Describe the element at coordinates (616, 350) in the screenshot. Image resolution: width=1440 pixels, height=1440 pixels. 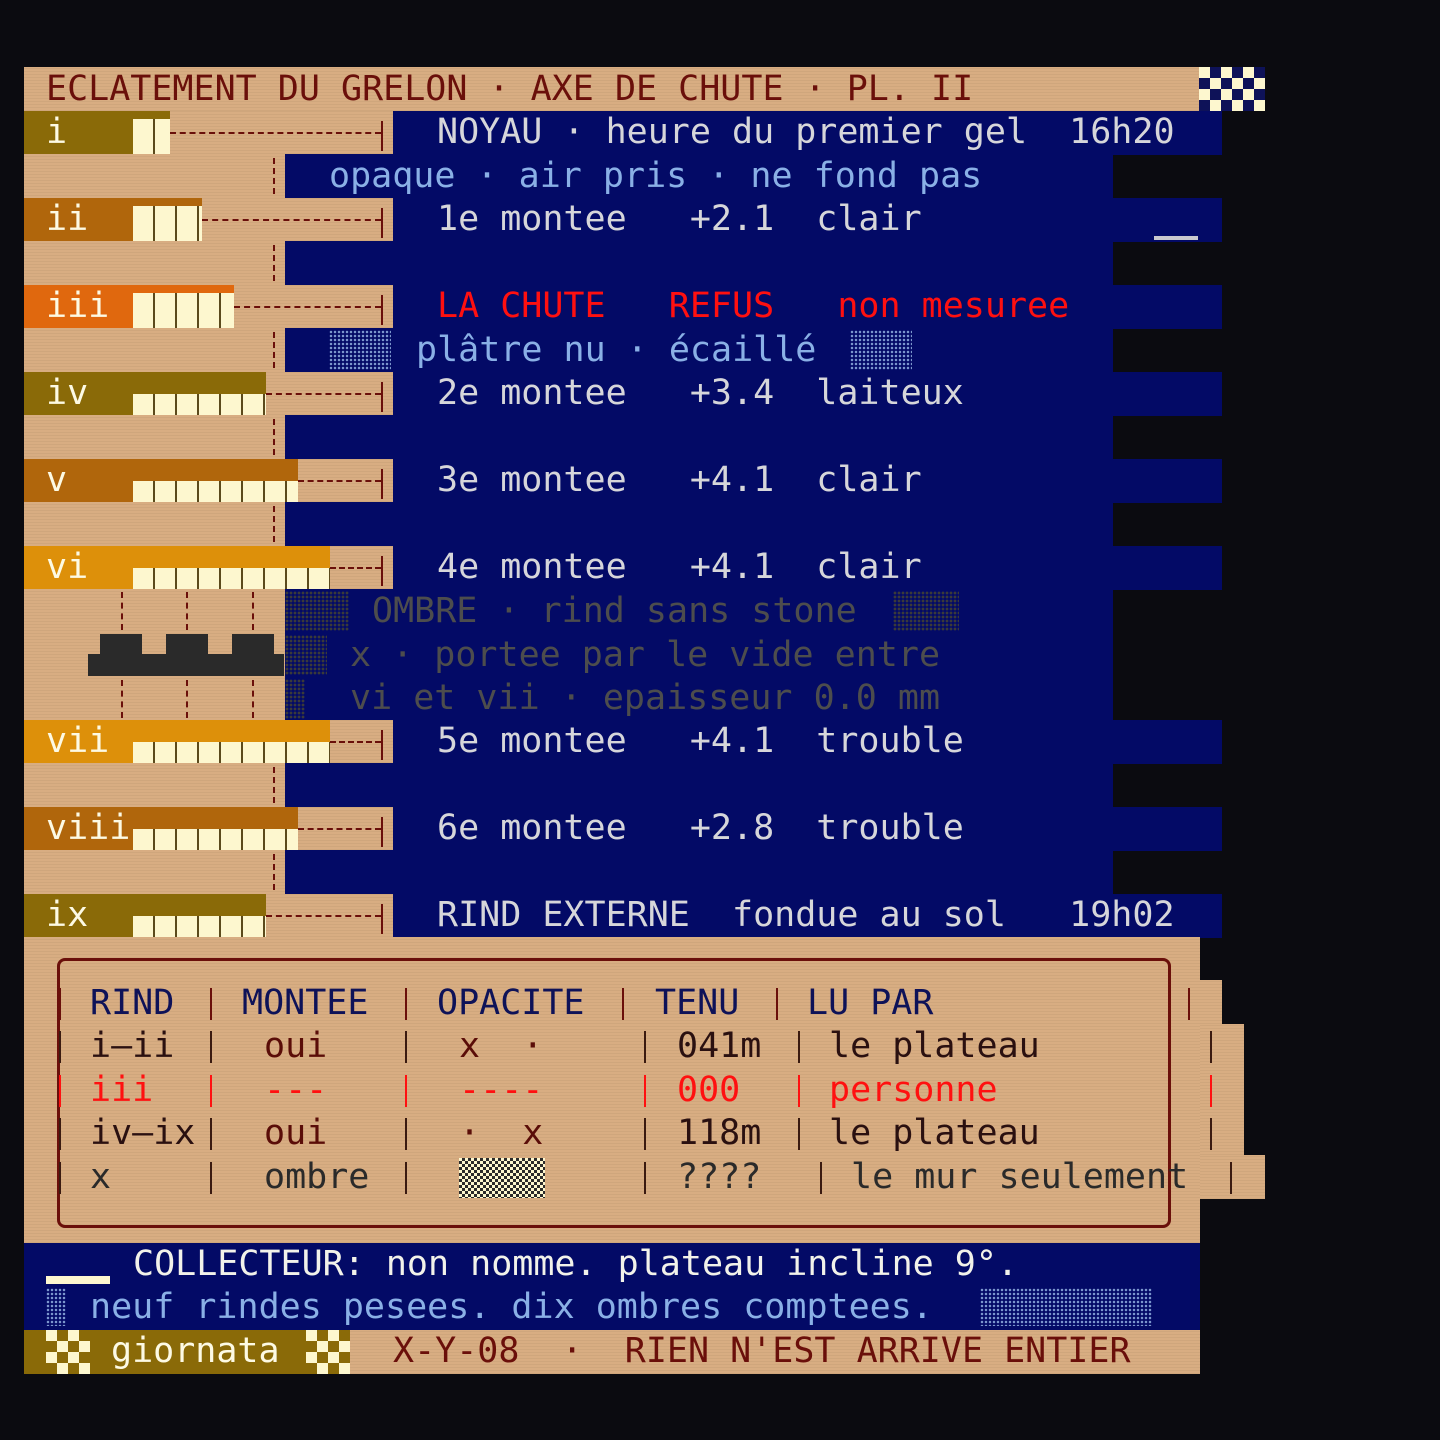
I see `subline-chute: plâtre nu · écaillé` at that location.